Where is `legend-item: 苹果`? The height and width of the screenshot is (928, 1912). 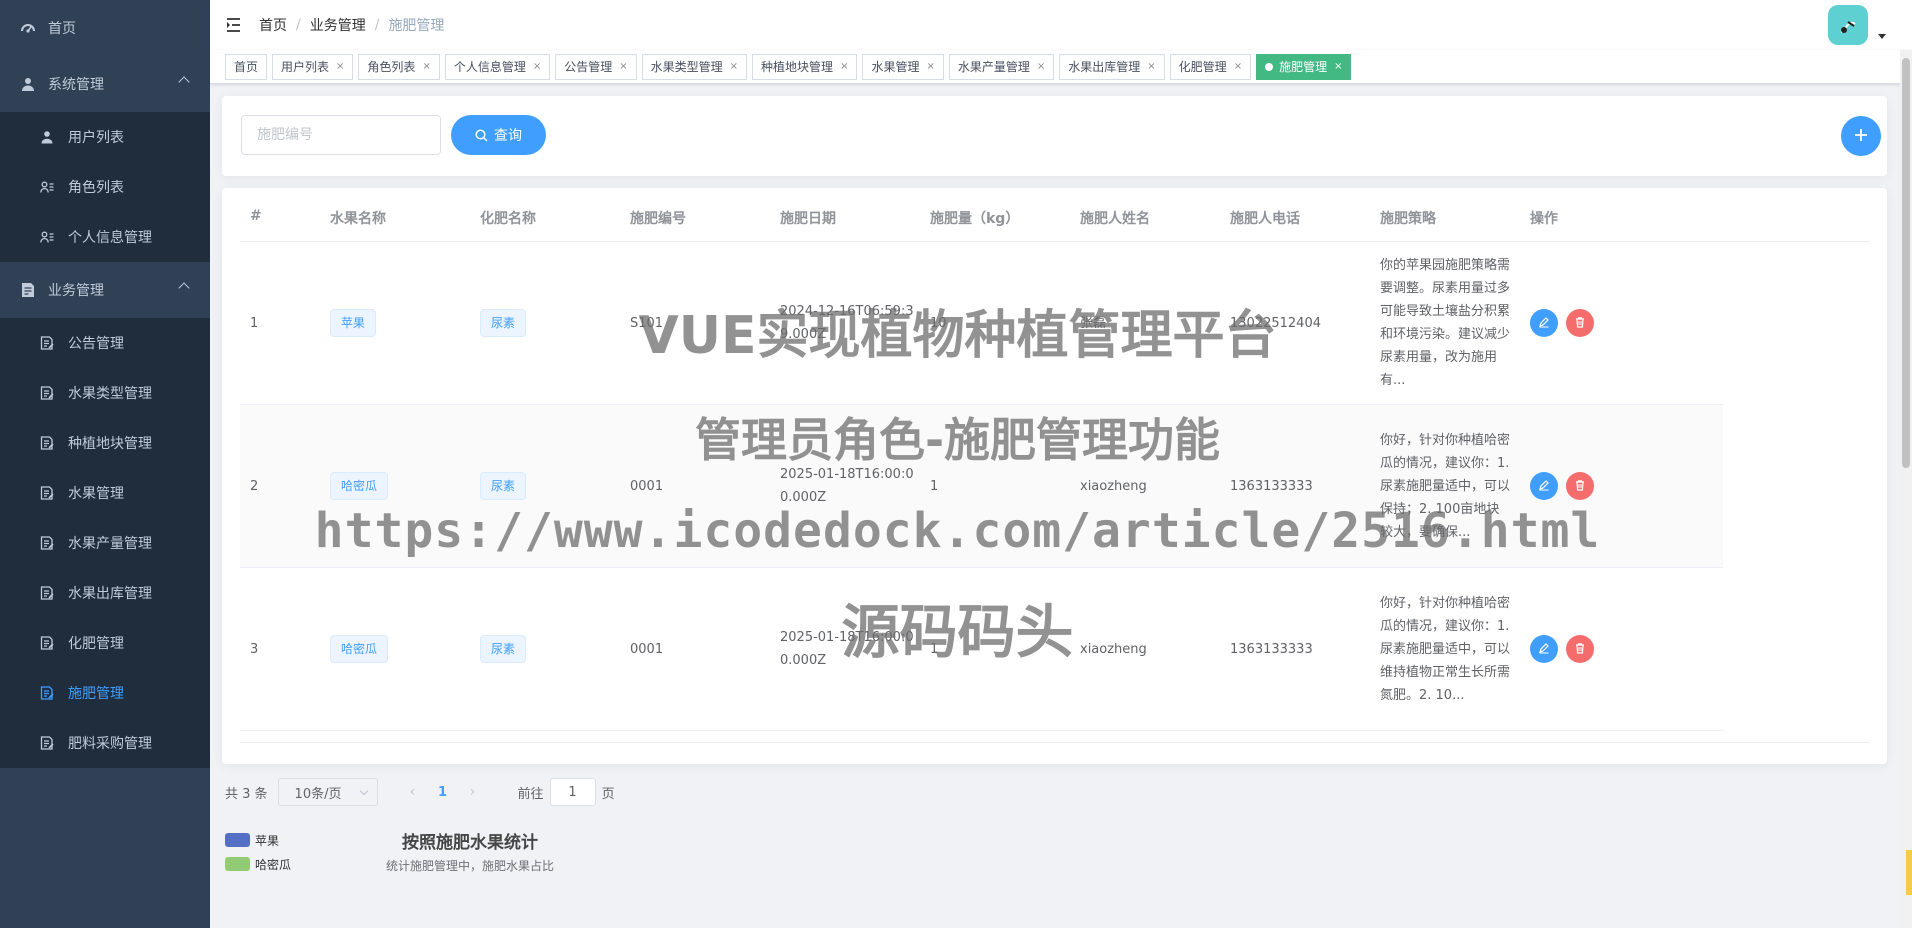
legend-item: 苹果 is located at coordinates (258, 840).